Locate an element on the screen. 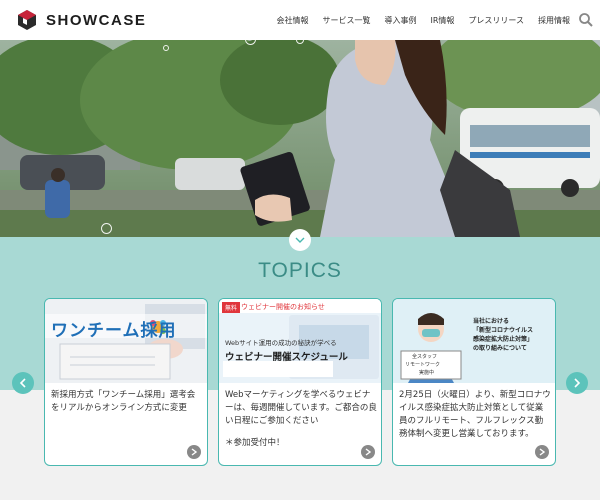 The width and height of the screenshot is (600, 500). chevron-left-icon is located at coordinates (22, 383).